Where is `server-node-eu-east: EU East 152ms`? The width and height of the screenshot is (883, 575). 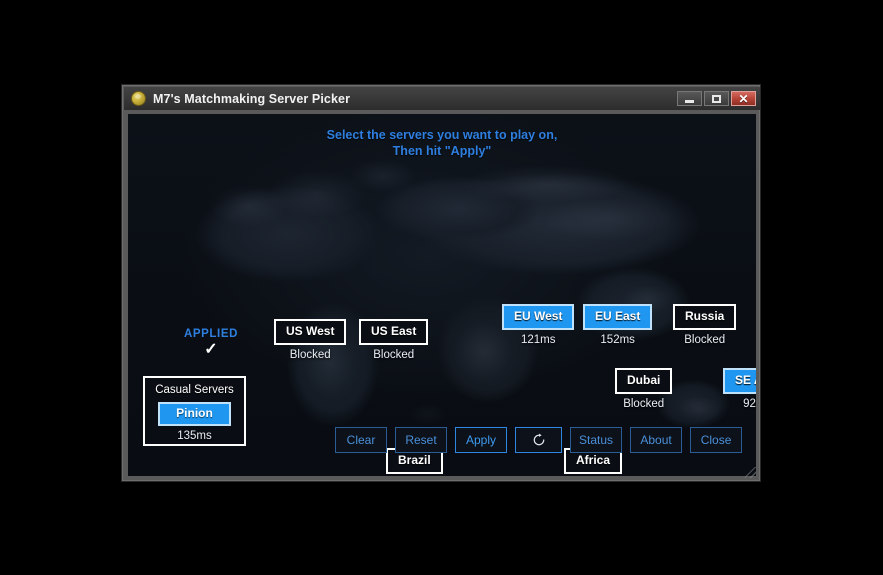
server-node-eu-east: EU East 152ms is located at coordinates (618, 325).